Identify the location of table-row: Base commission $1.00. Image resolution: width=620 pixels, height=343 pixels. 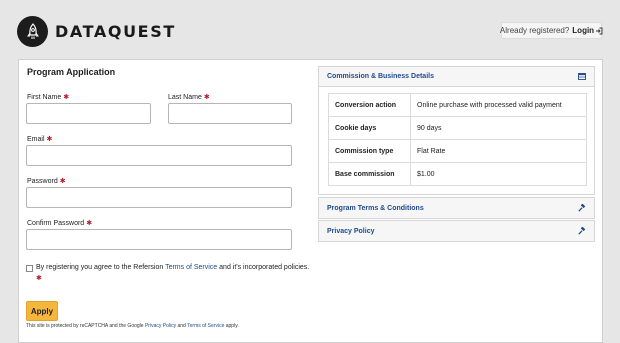
(457, 174).